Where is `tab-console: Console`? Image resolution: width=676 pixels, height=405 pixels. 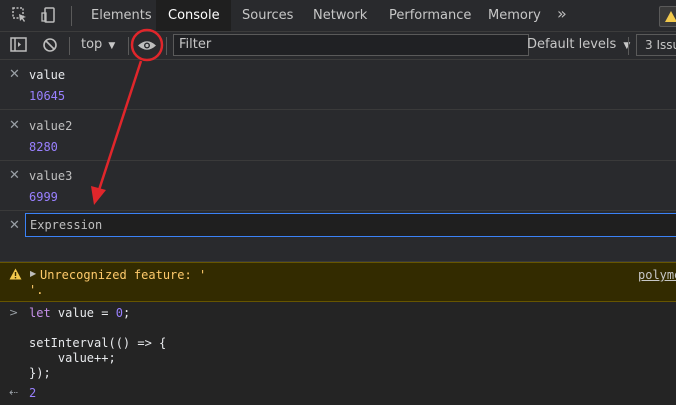
tab-console: Console is located at coordinates (193, 15).